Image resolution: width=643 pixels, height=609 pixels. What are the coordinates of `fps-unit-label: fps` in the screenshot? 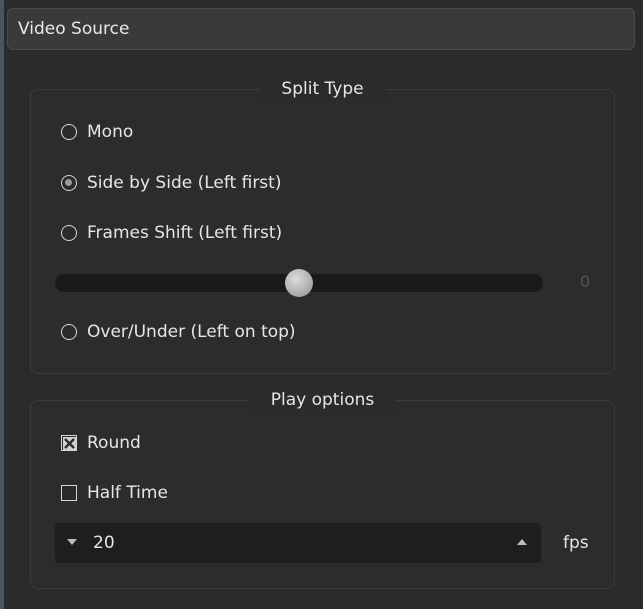 It's located at (576, 543).